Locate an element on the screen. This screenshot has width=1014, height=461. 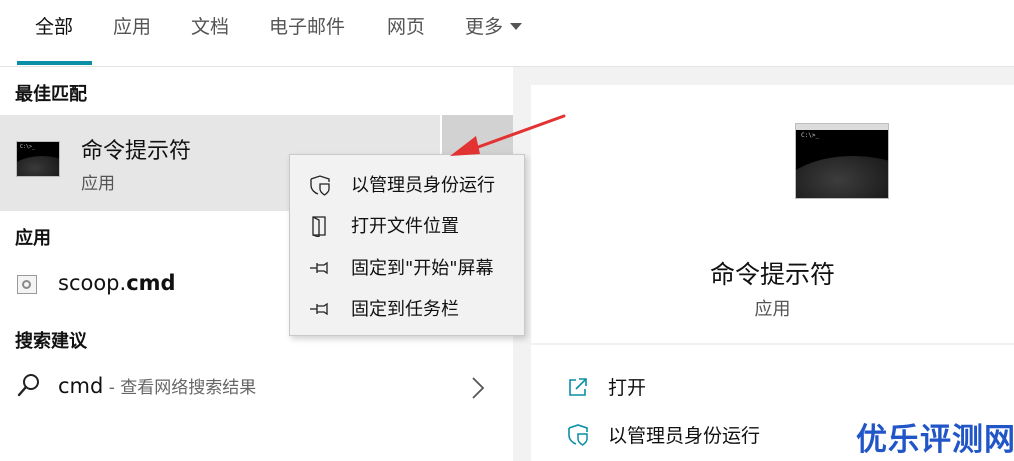
menu-item-pin-to-start: 固定到"开始"屏幕 is located at coordinates (407, 267).